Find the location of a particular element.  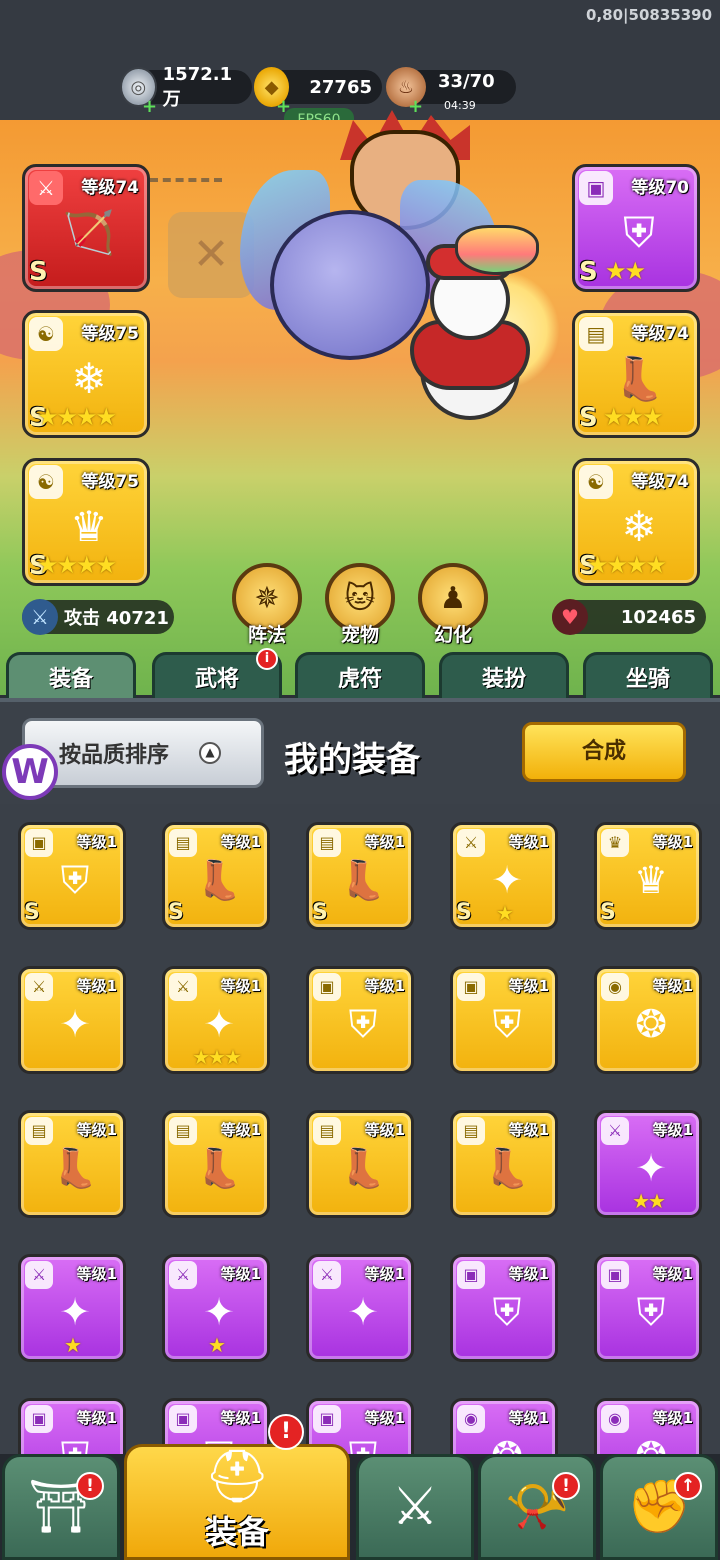

tab-mount: 坐骑 is located at coordinates (648, 675).